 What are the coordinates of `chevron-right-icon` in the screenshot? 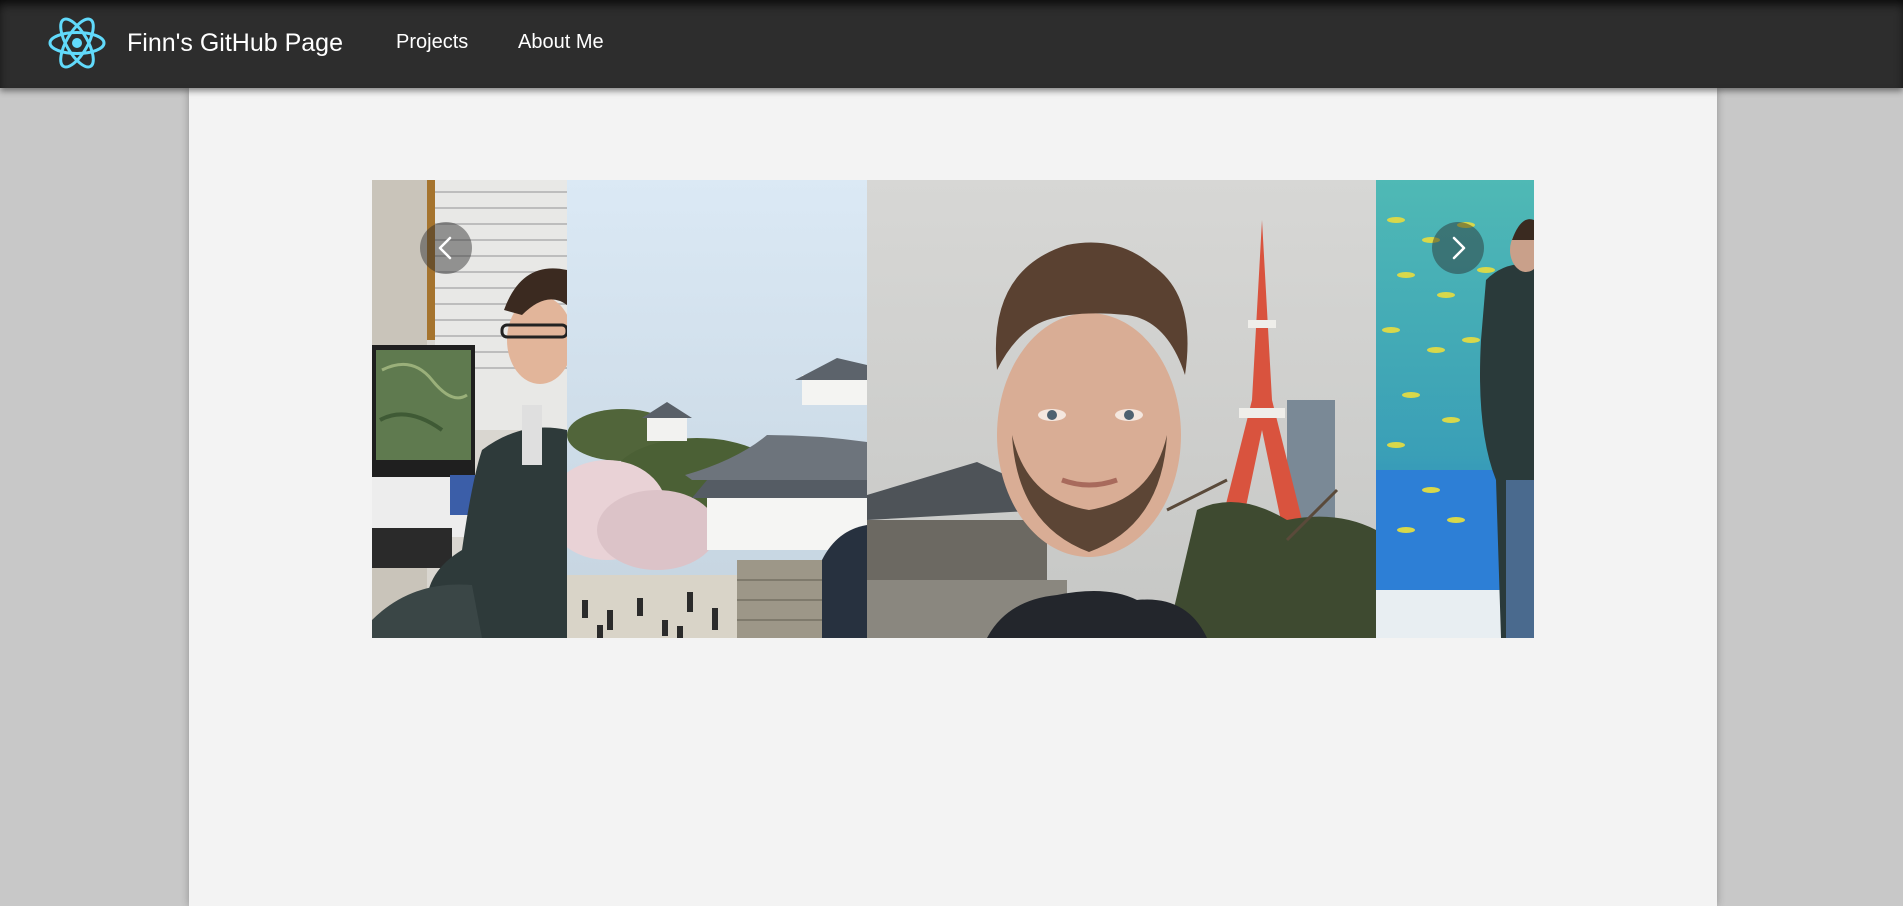 It's located at (1459, 248).